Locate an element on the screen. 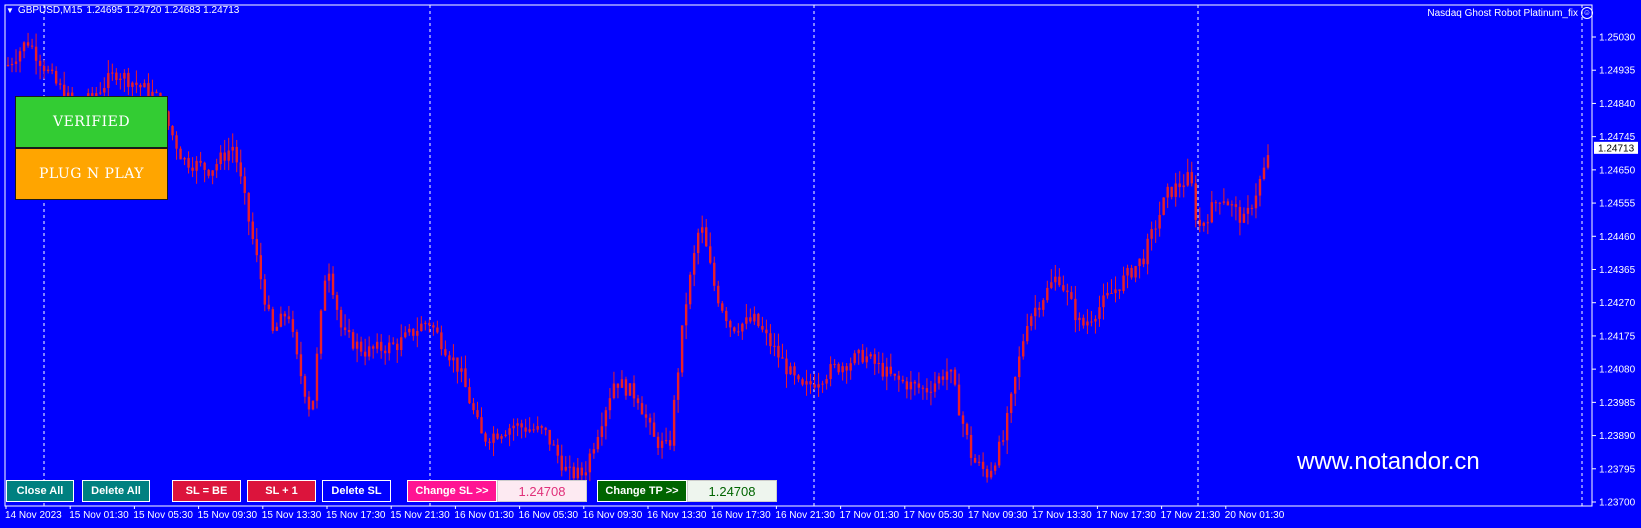  smiley-icon: ☺ is located at coordinates (1587, 13).